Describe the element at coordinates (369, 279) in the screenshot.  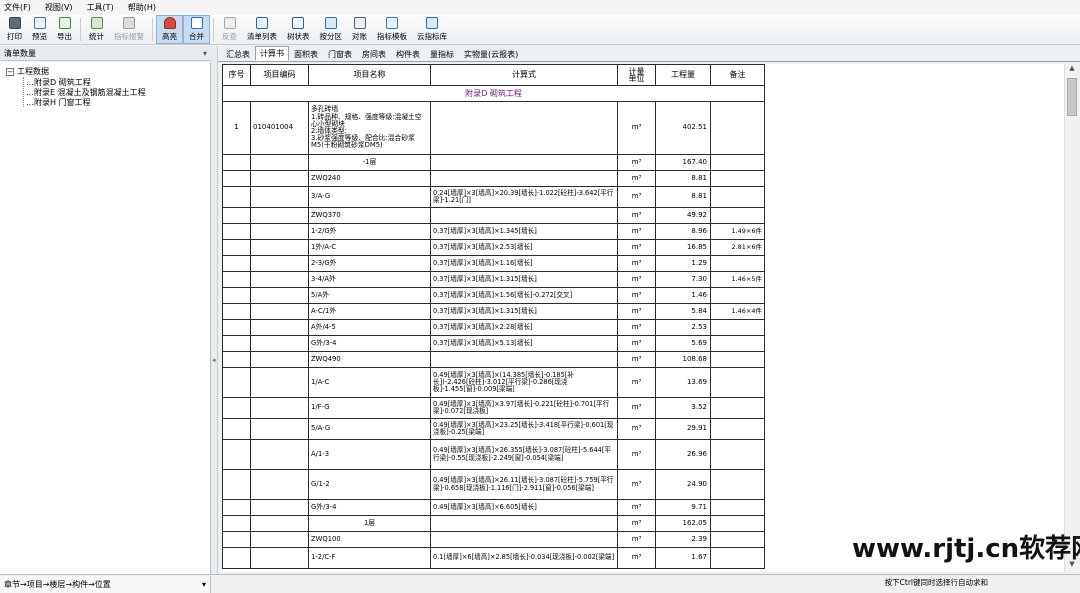
I see `name-cell: 3-4/A外` at that location.